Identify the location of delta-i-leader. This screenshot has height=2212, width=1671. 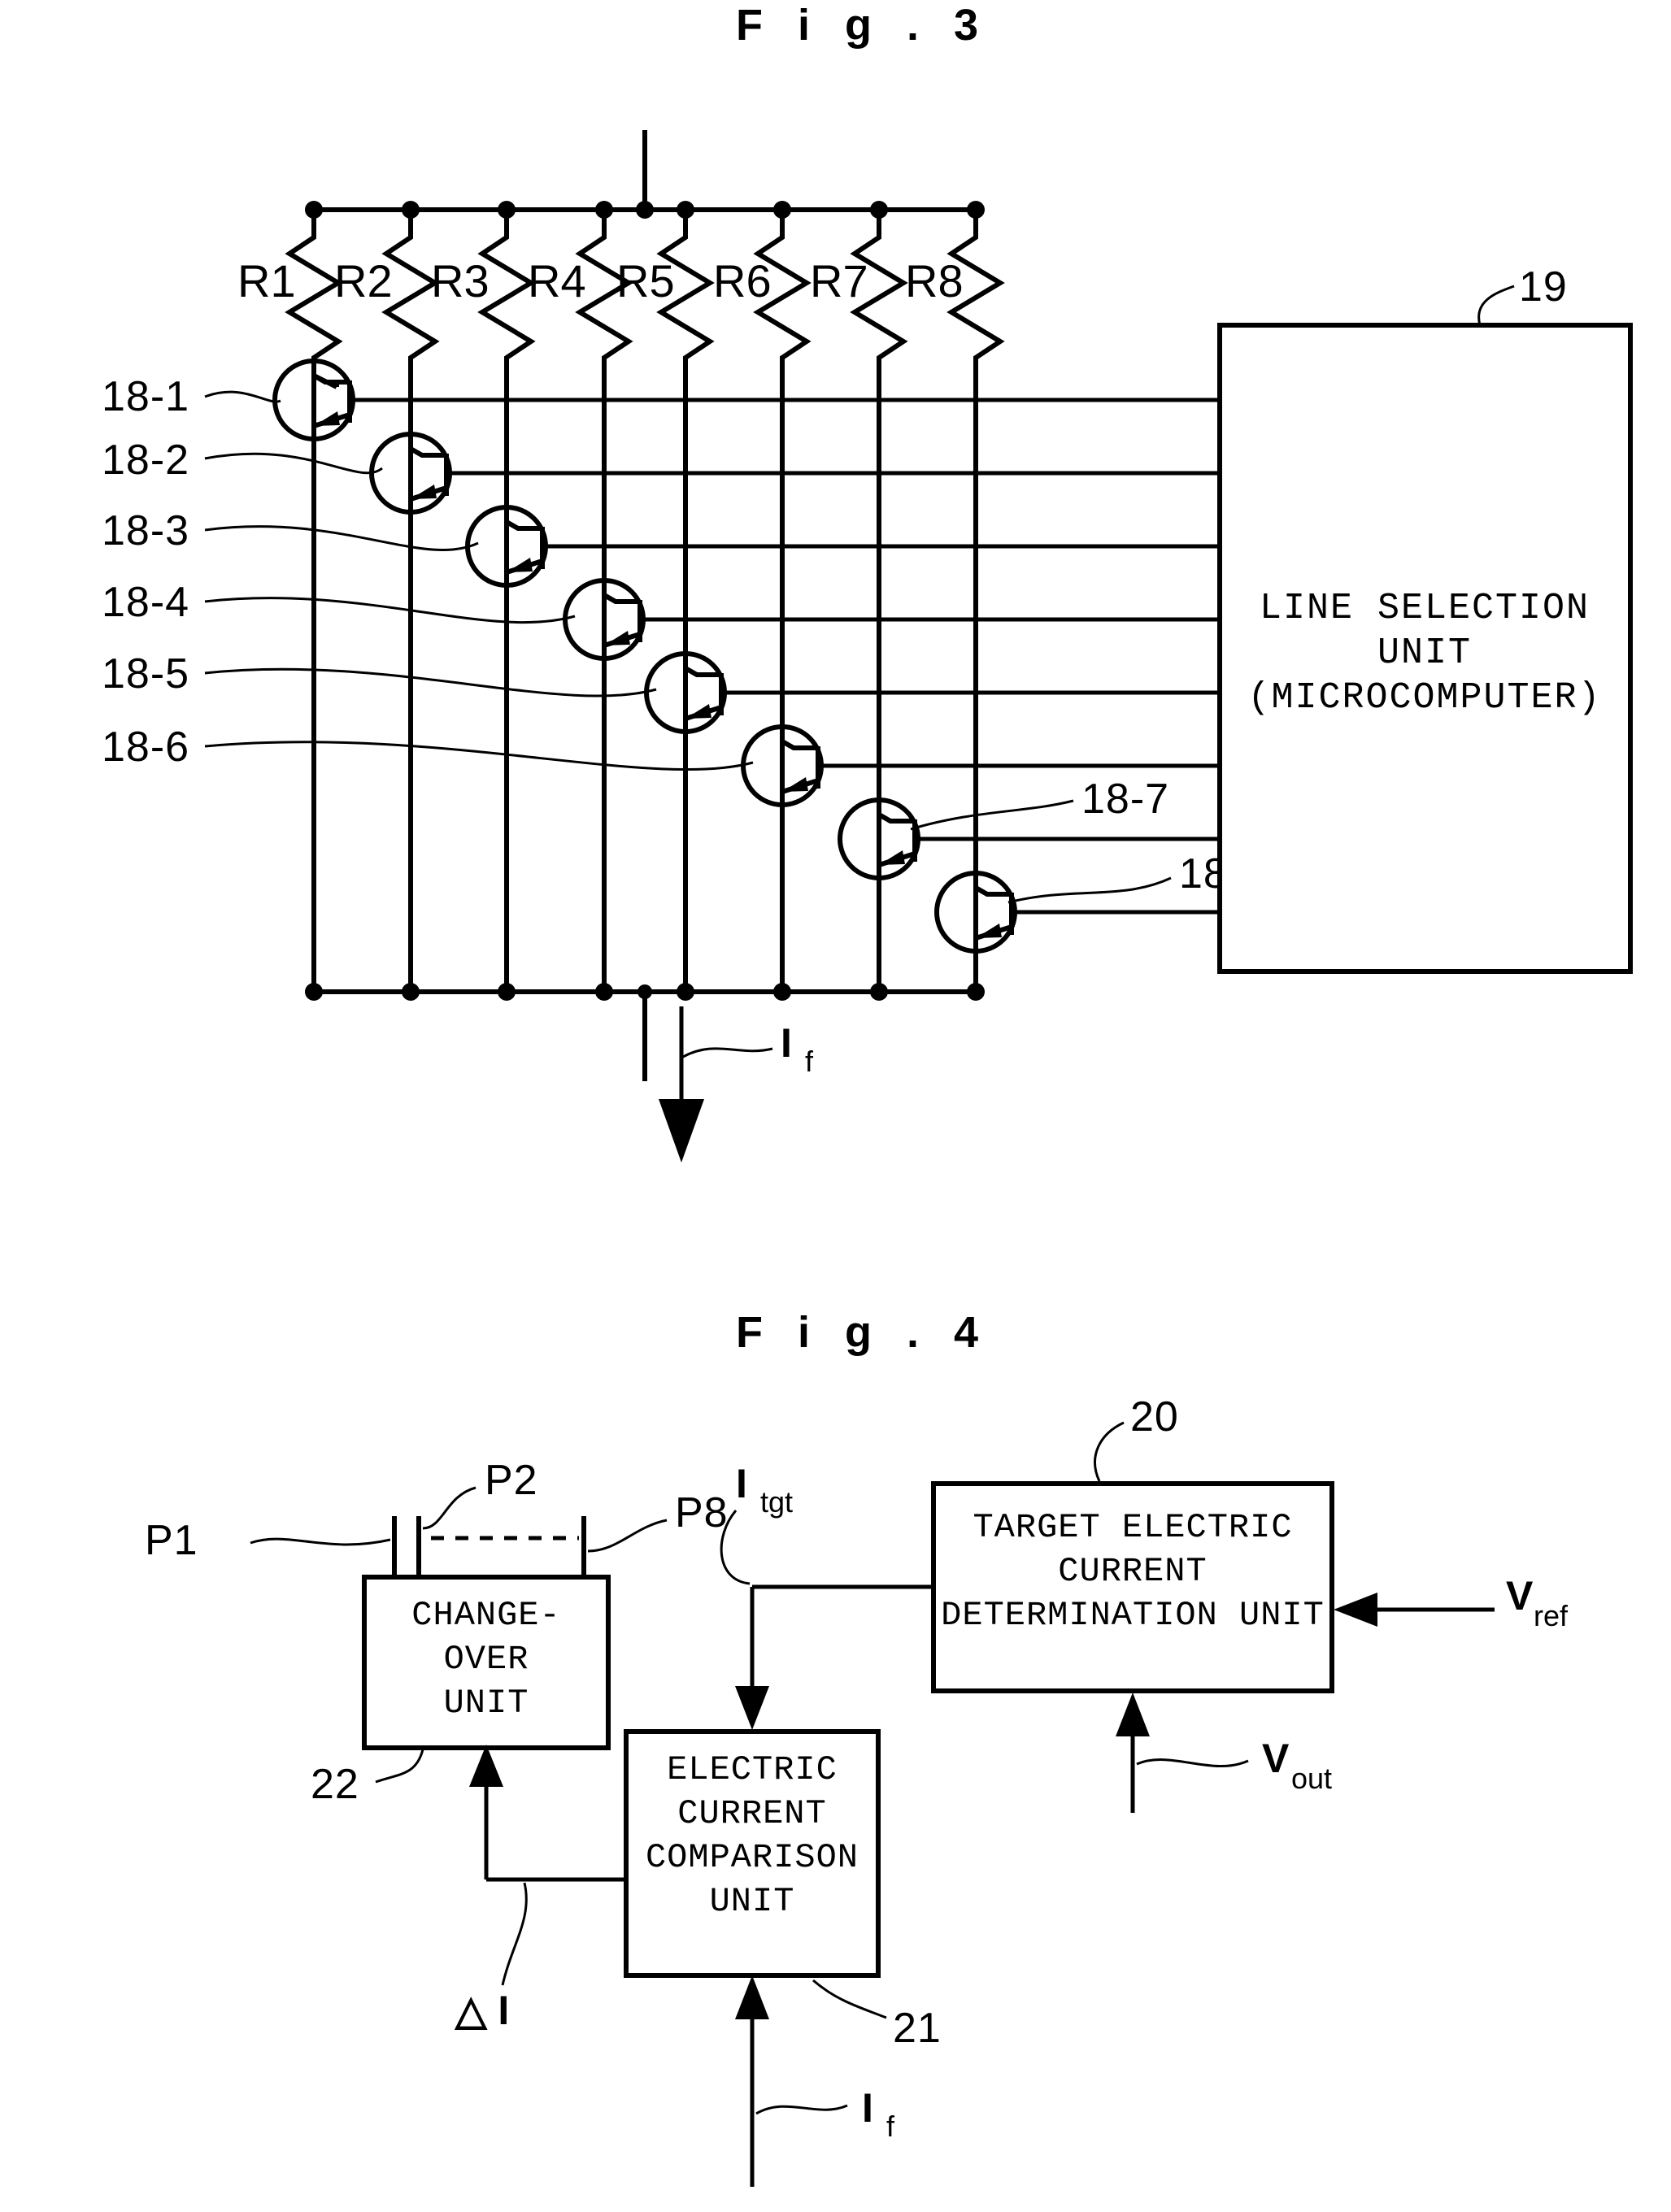
(514, 1934).